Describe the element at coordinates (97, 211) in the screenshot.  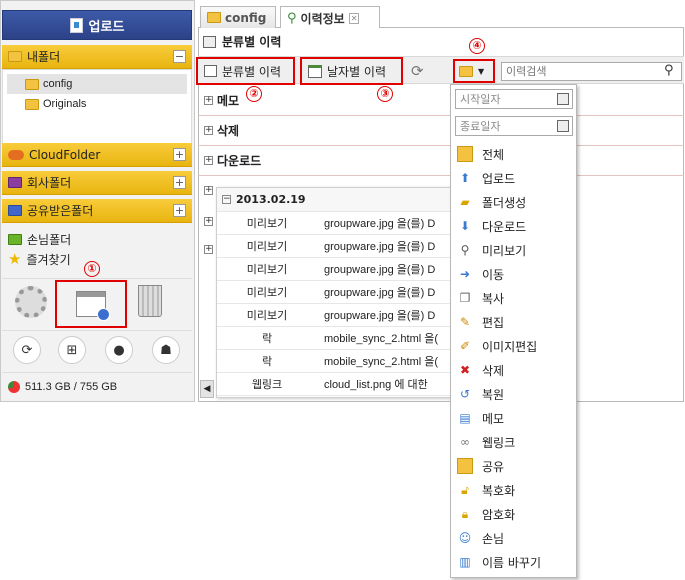
I see `shared-folder-header: 공유받은폴더 +` at that location.